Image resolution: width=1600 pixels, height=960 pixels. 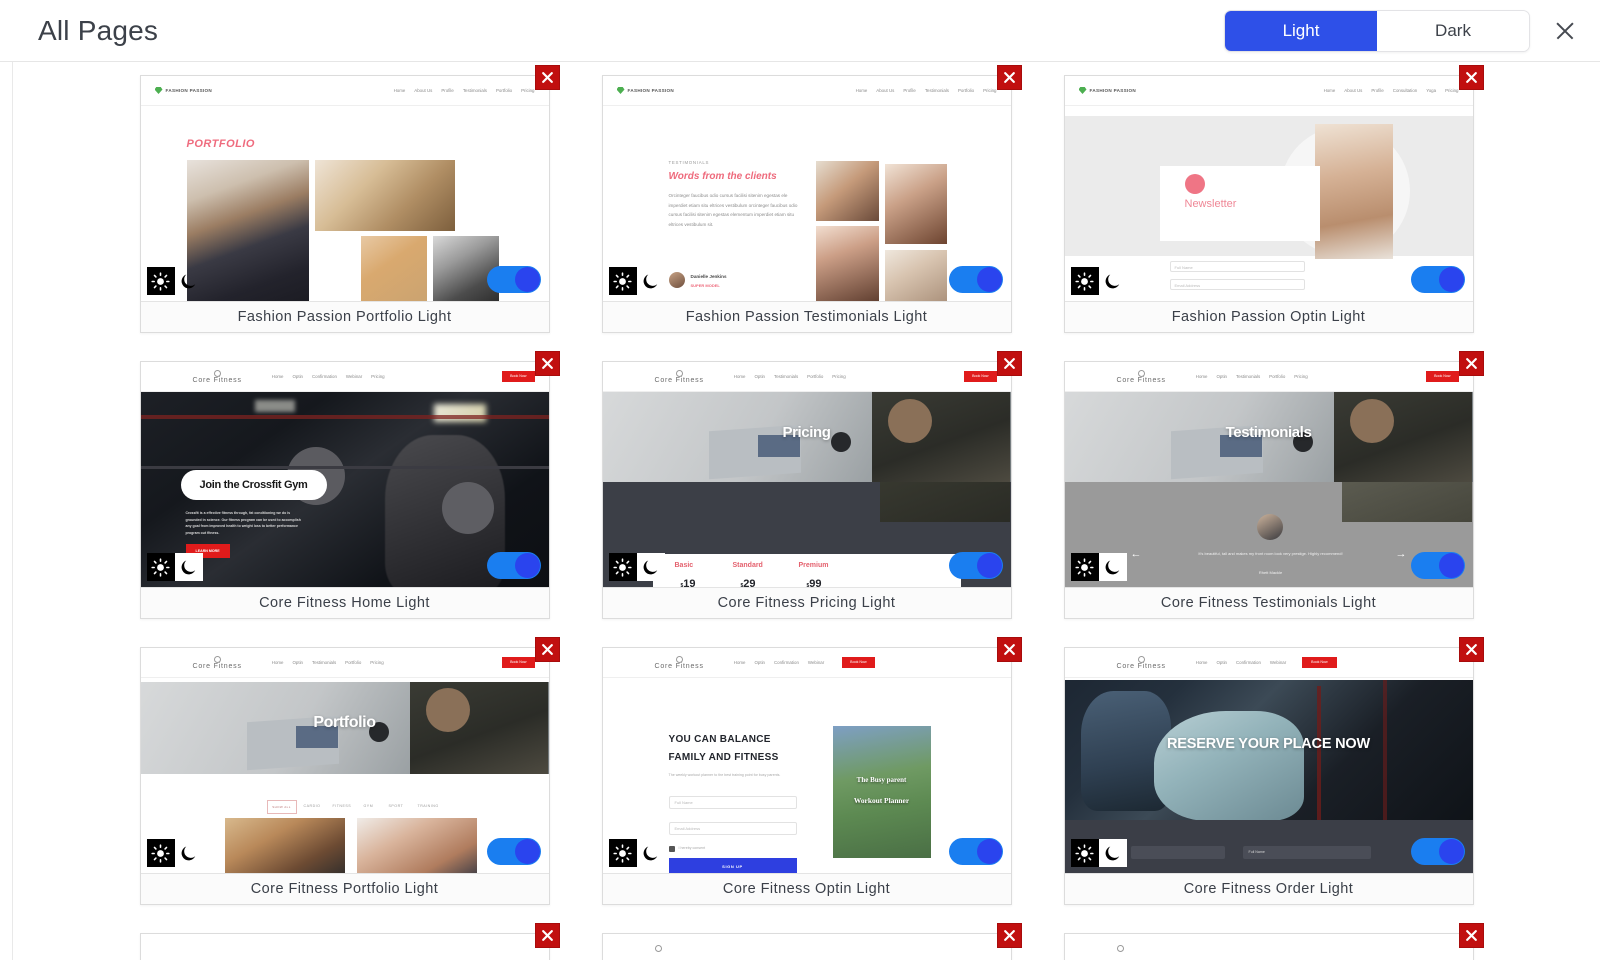 I want to click on filter-chip: CARDIO, so click(x=312, y=806).